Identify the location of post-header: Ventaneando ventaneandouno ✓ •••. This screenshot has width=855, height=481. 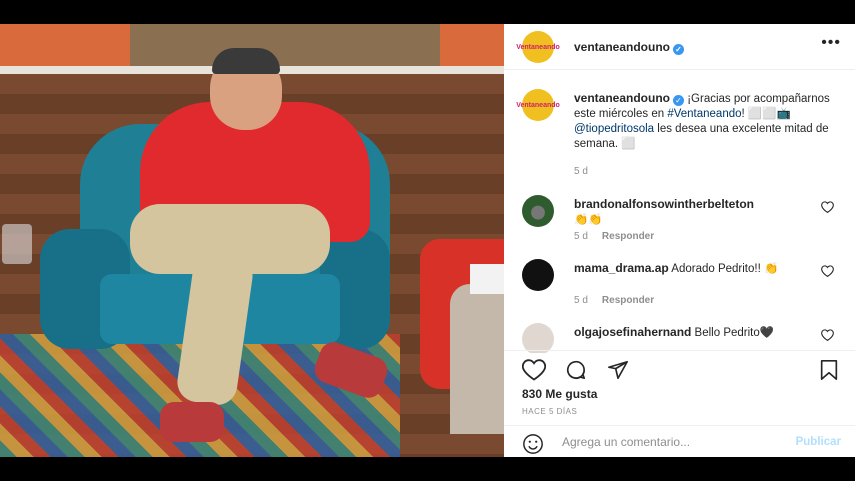
(679, 47).